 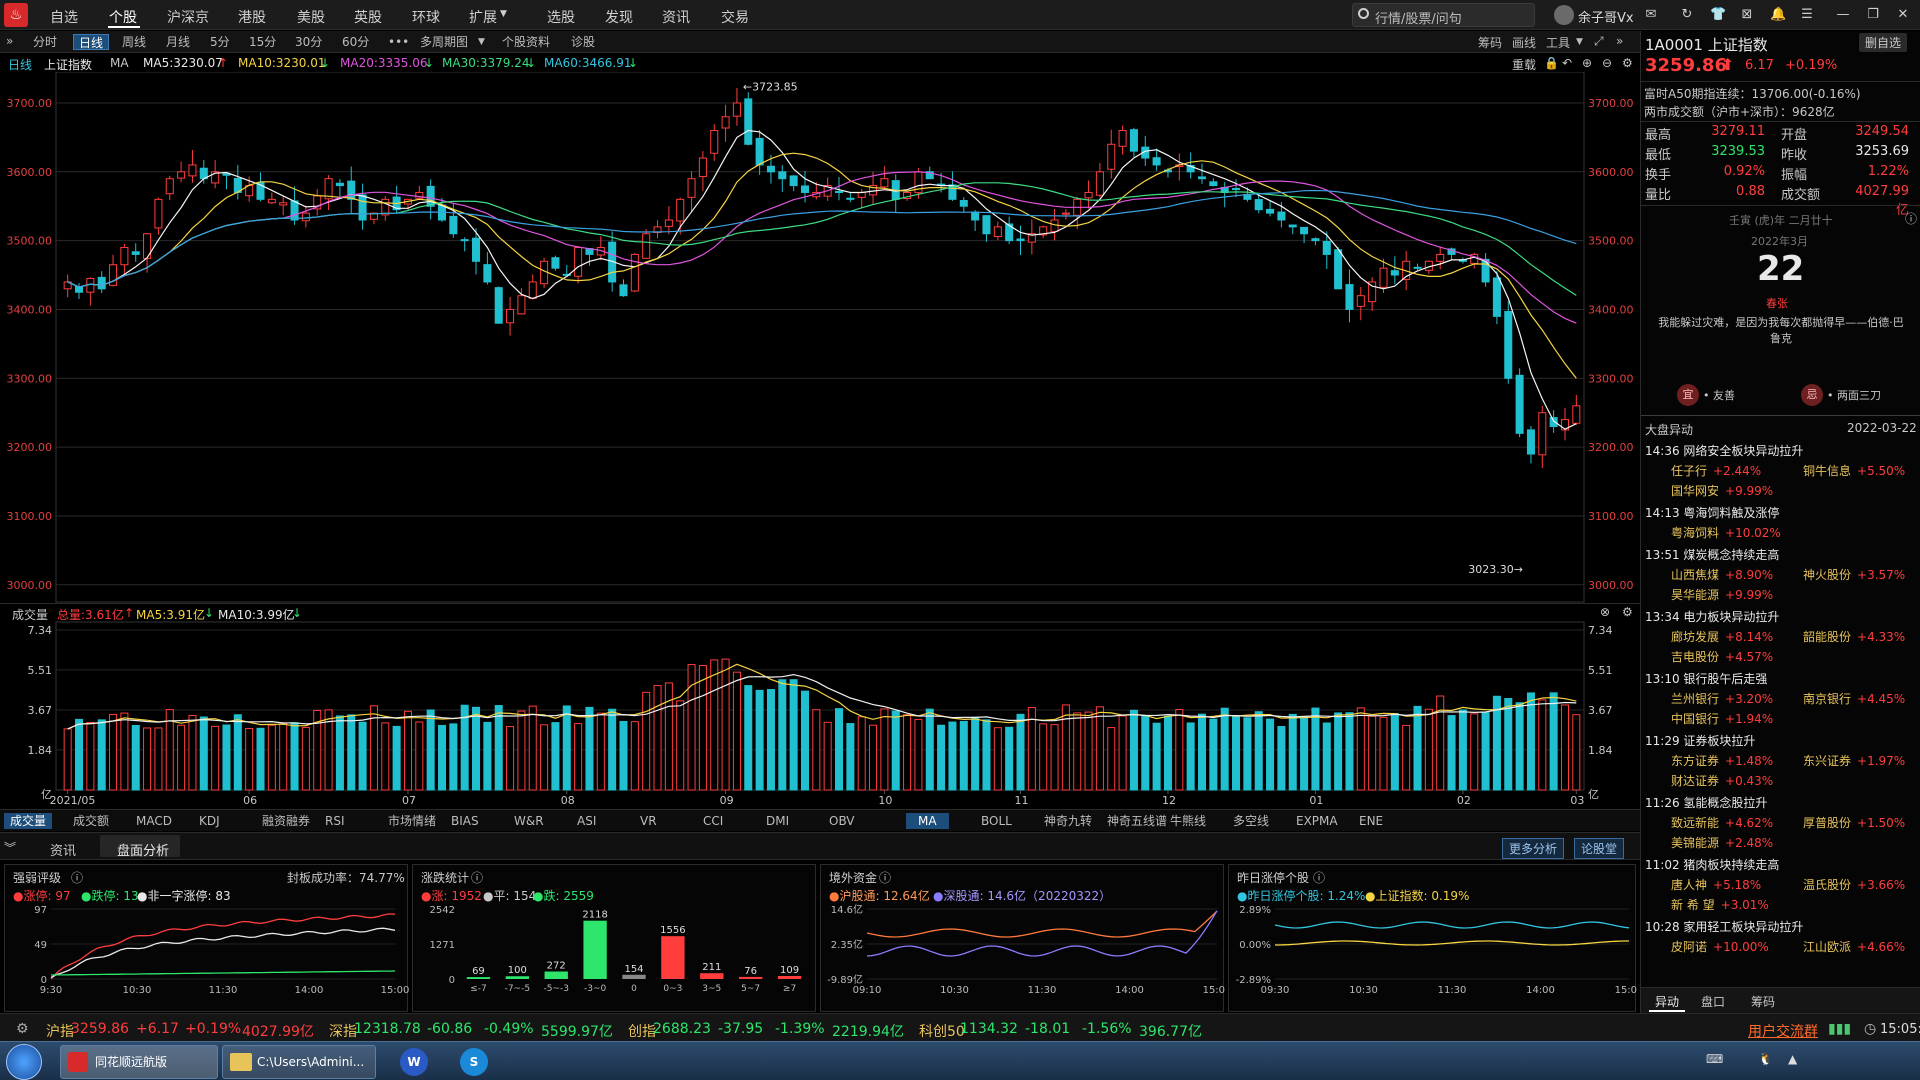 What do you see at coordinates (10, 847) in the screenshot?
I see `collapse-panel-icon: ︾` at bounding box center [10, 847].